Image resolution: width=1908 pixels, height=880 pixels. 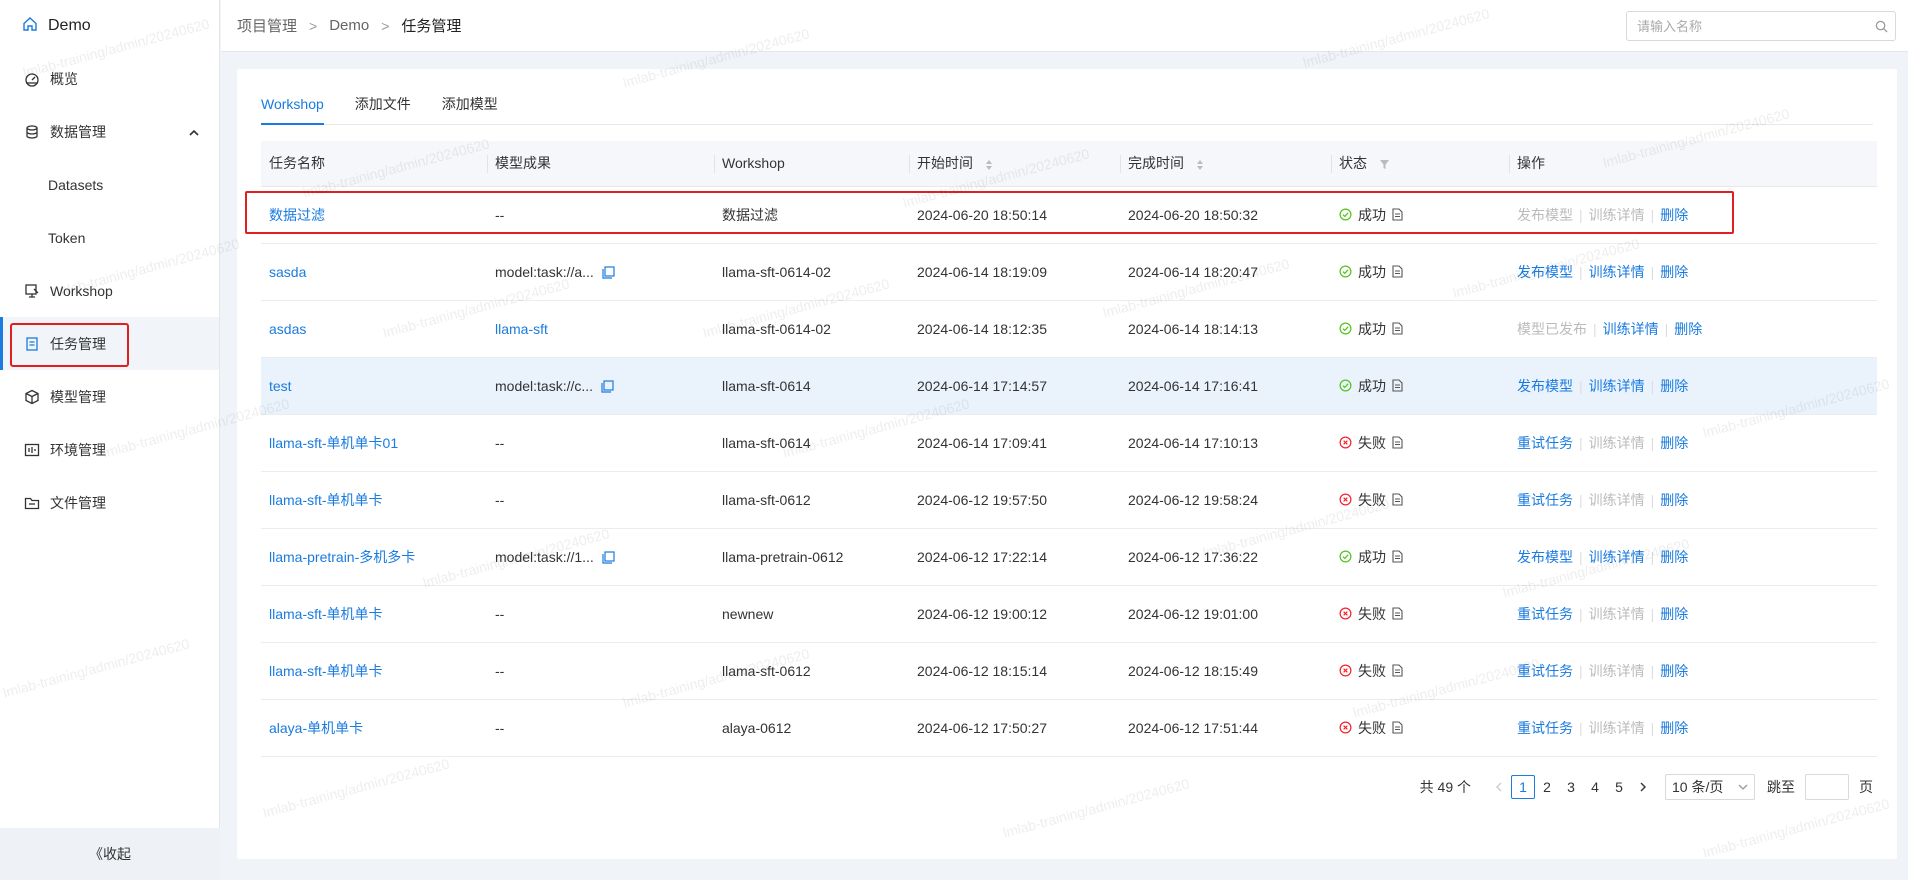 What do you see at coordinates (374, 272) in the screenshot?
I see `task-name-cell: sasda` at bounding box center [374, 272].